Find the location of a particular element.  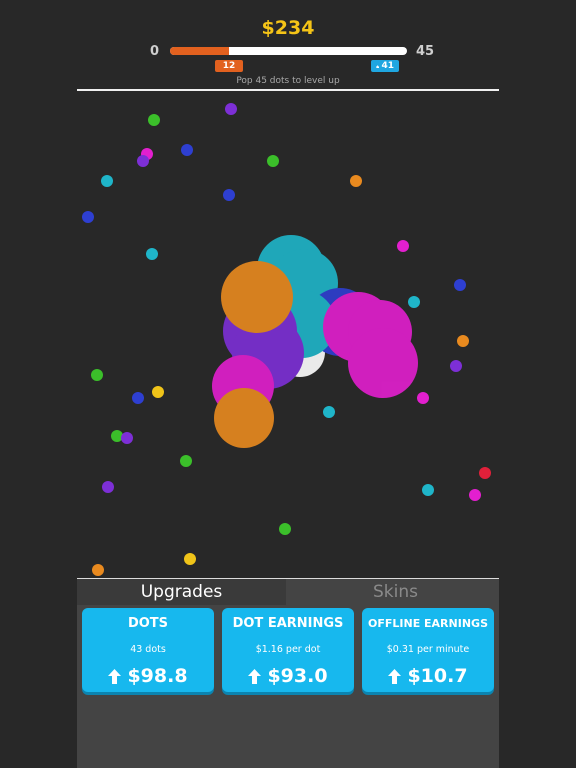

upgrade-price-value: $98.8 is located at coordinates (157, 676).